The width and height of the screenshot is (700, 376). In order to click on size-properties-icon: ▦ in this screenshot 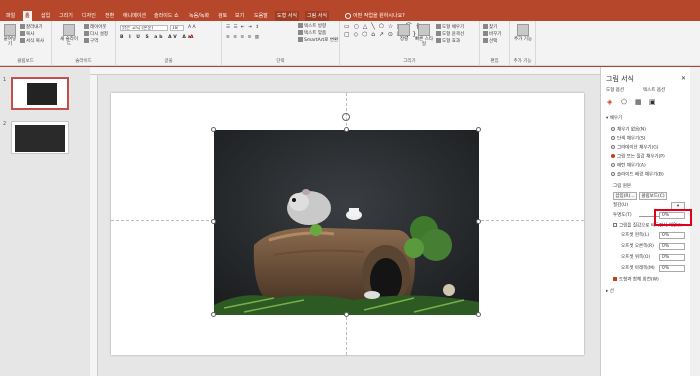, I will do `click(638, 102)`.